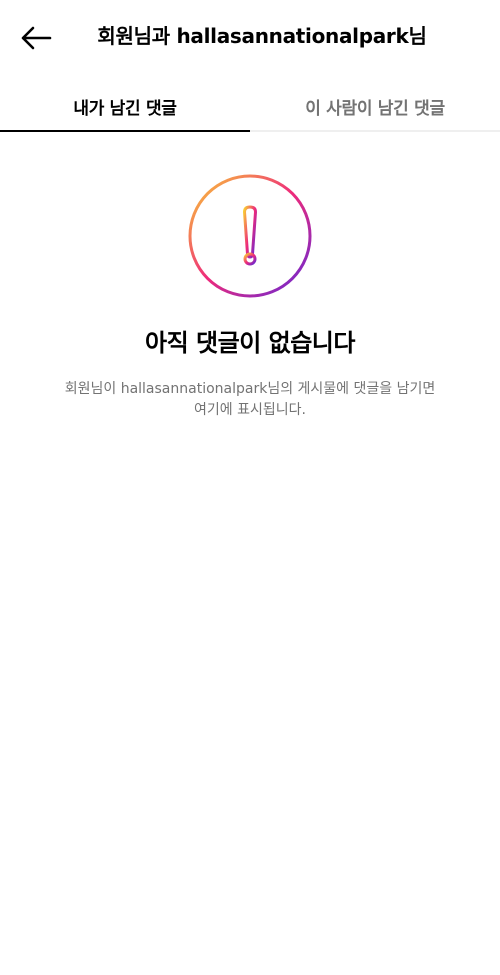  I want to click on back-button, so click(36, 38).